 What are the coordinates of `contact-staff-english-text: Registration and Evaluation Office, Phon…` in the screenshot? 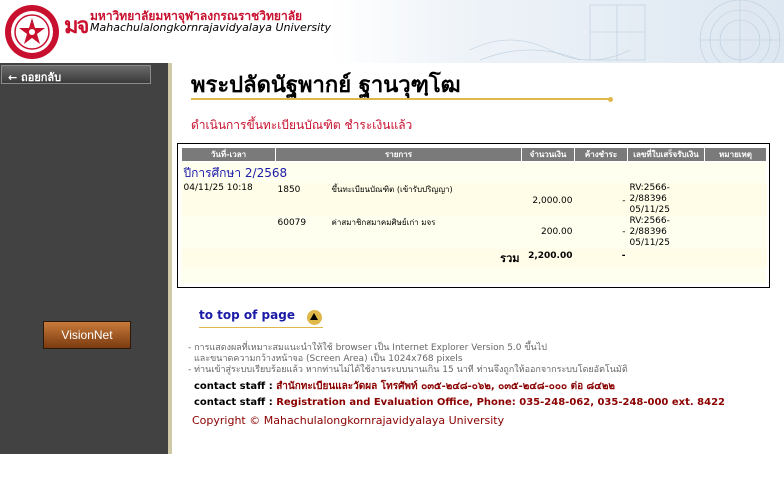 It's located at (501, 402).